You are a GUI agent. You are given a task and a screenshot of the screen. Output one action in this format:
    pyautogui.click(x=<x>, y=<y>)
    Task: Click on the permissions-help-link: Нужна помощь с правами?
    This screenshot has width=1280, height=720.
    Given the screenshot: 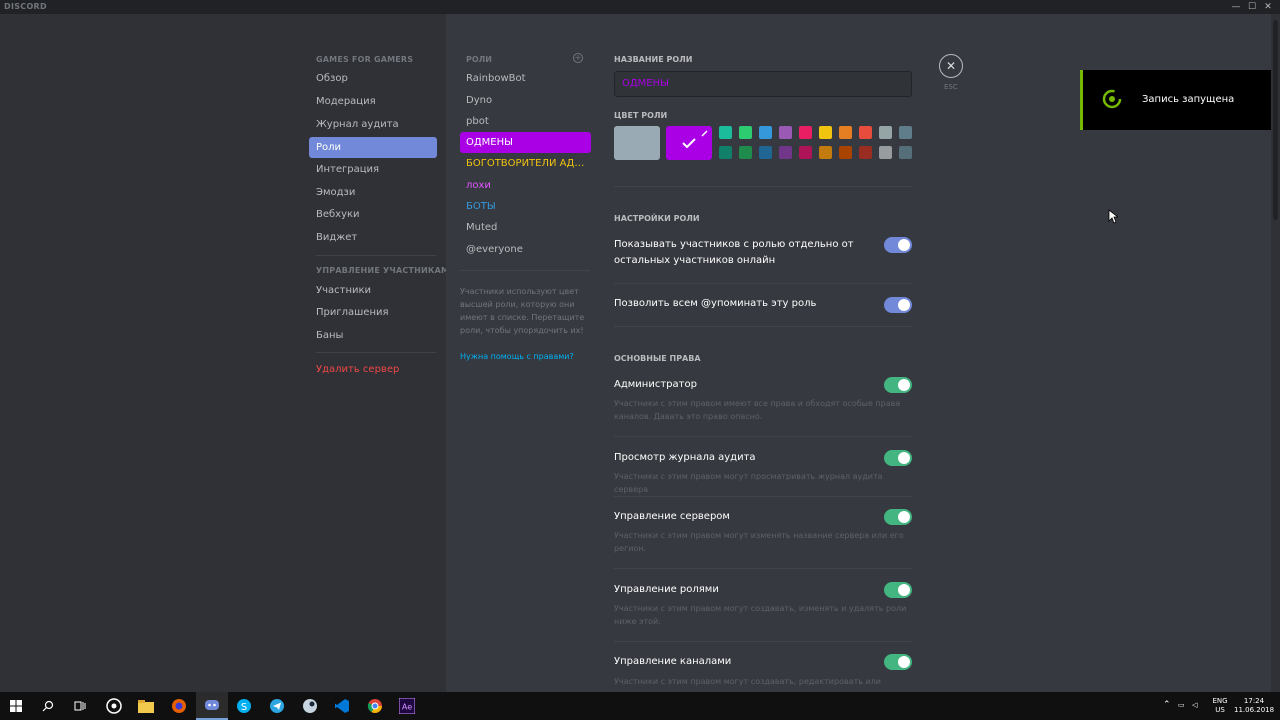 What is the action you would take?
    pyautogui.click(x=517, y=356)
    